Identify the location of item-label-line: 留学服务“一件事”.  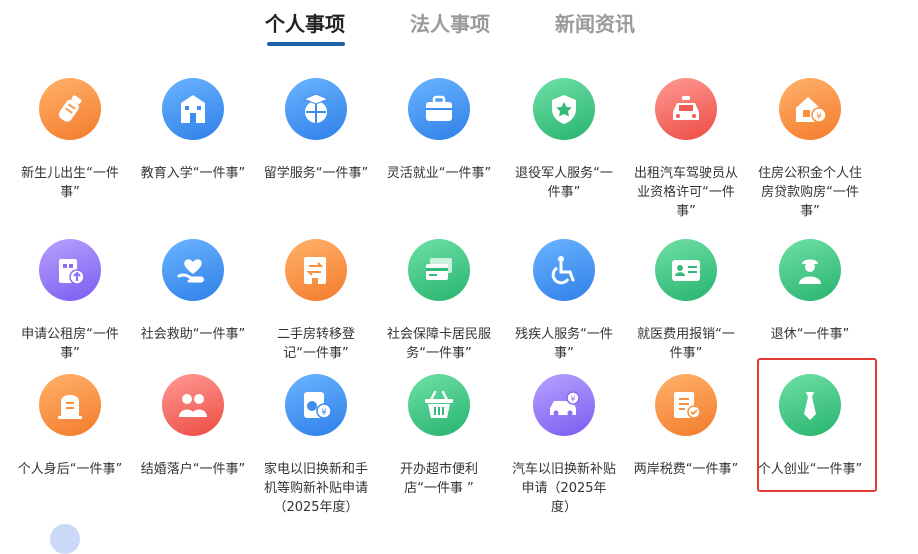
(316, 173).